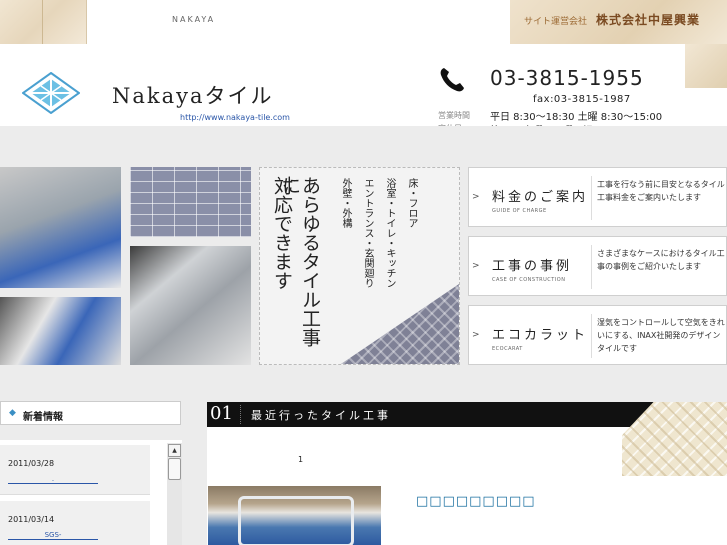  Describe the element at coordinates (529, 280) in the screenshot. I see `menu-item-subtitle: CASE OF CONSTRUCTION` at that location.